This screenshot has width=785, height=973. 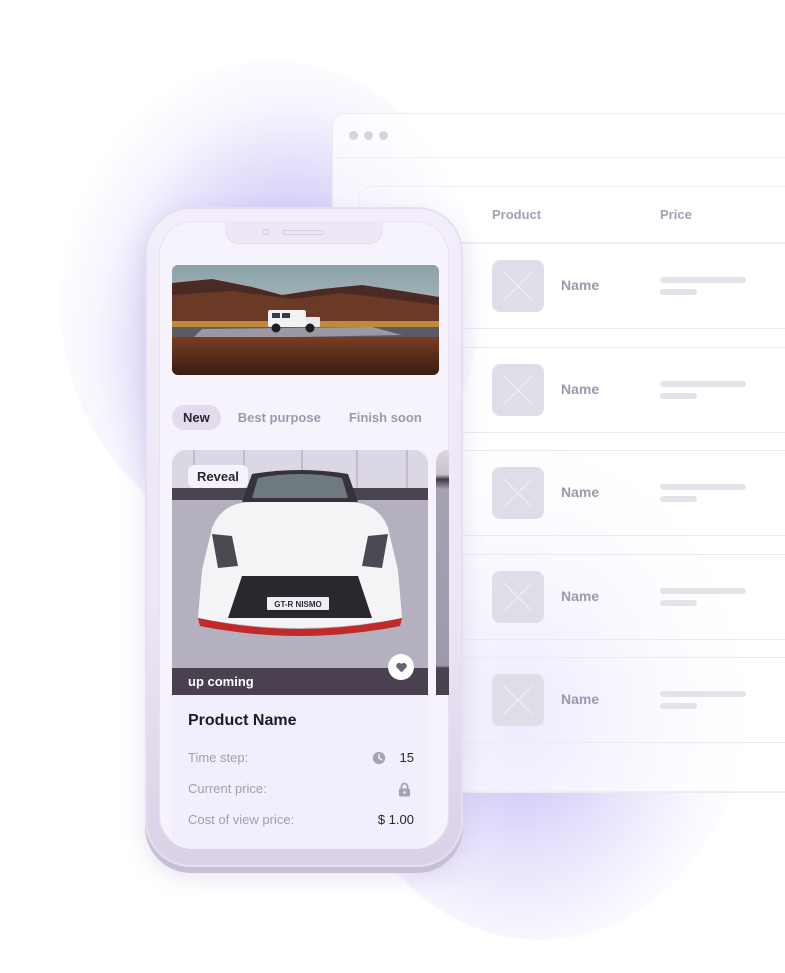 I want to click on info-row-current-price: Current price:, so click(x=301, y=790).